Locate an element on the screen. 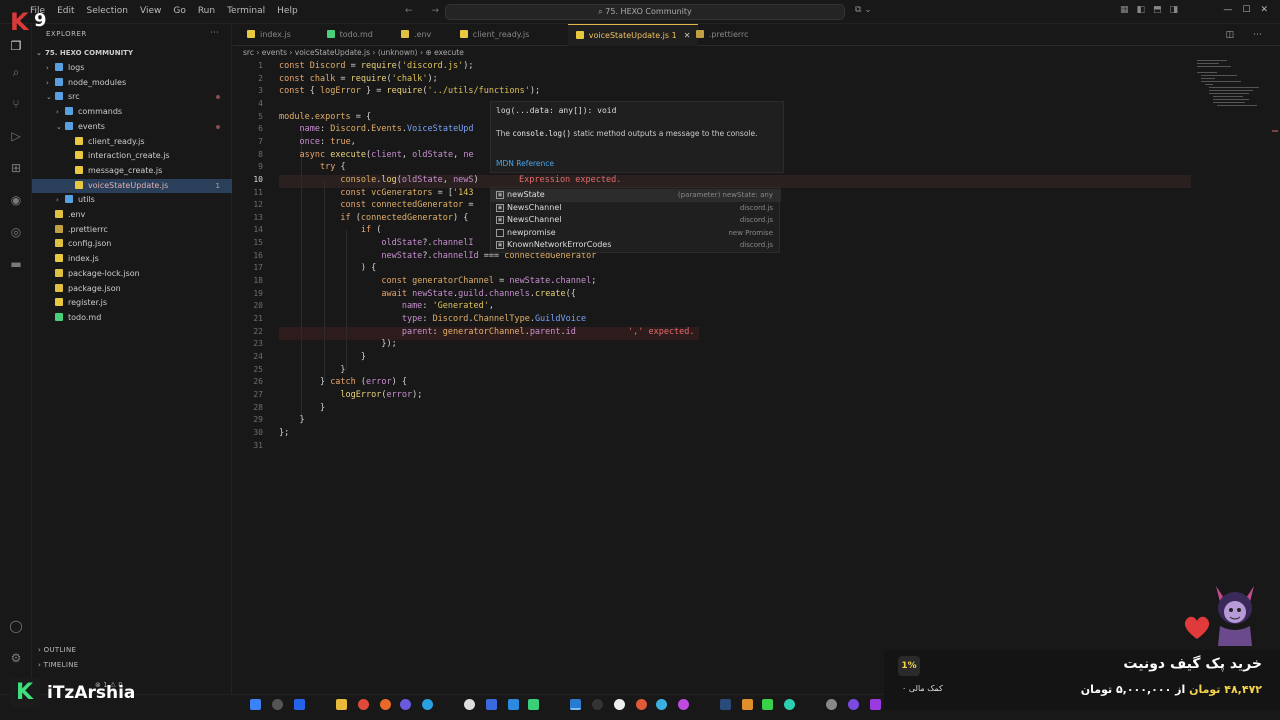 Image resolution: width=1280 pixels, height=720 pixels. run-debug-icon: ▷ is located at coordinates (16, 136).